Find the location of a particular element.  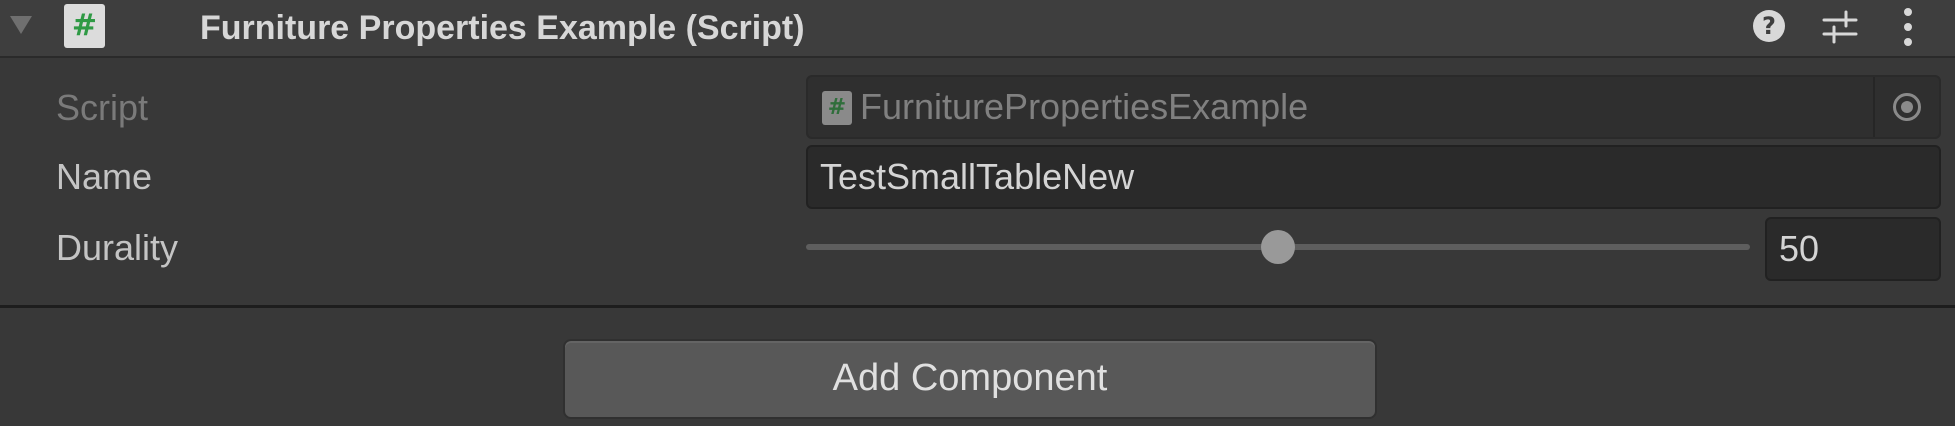

object-picker-dot is located at coordinates (1907, 107).